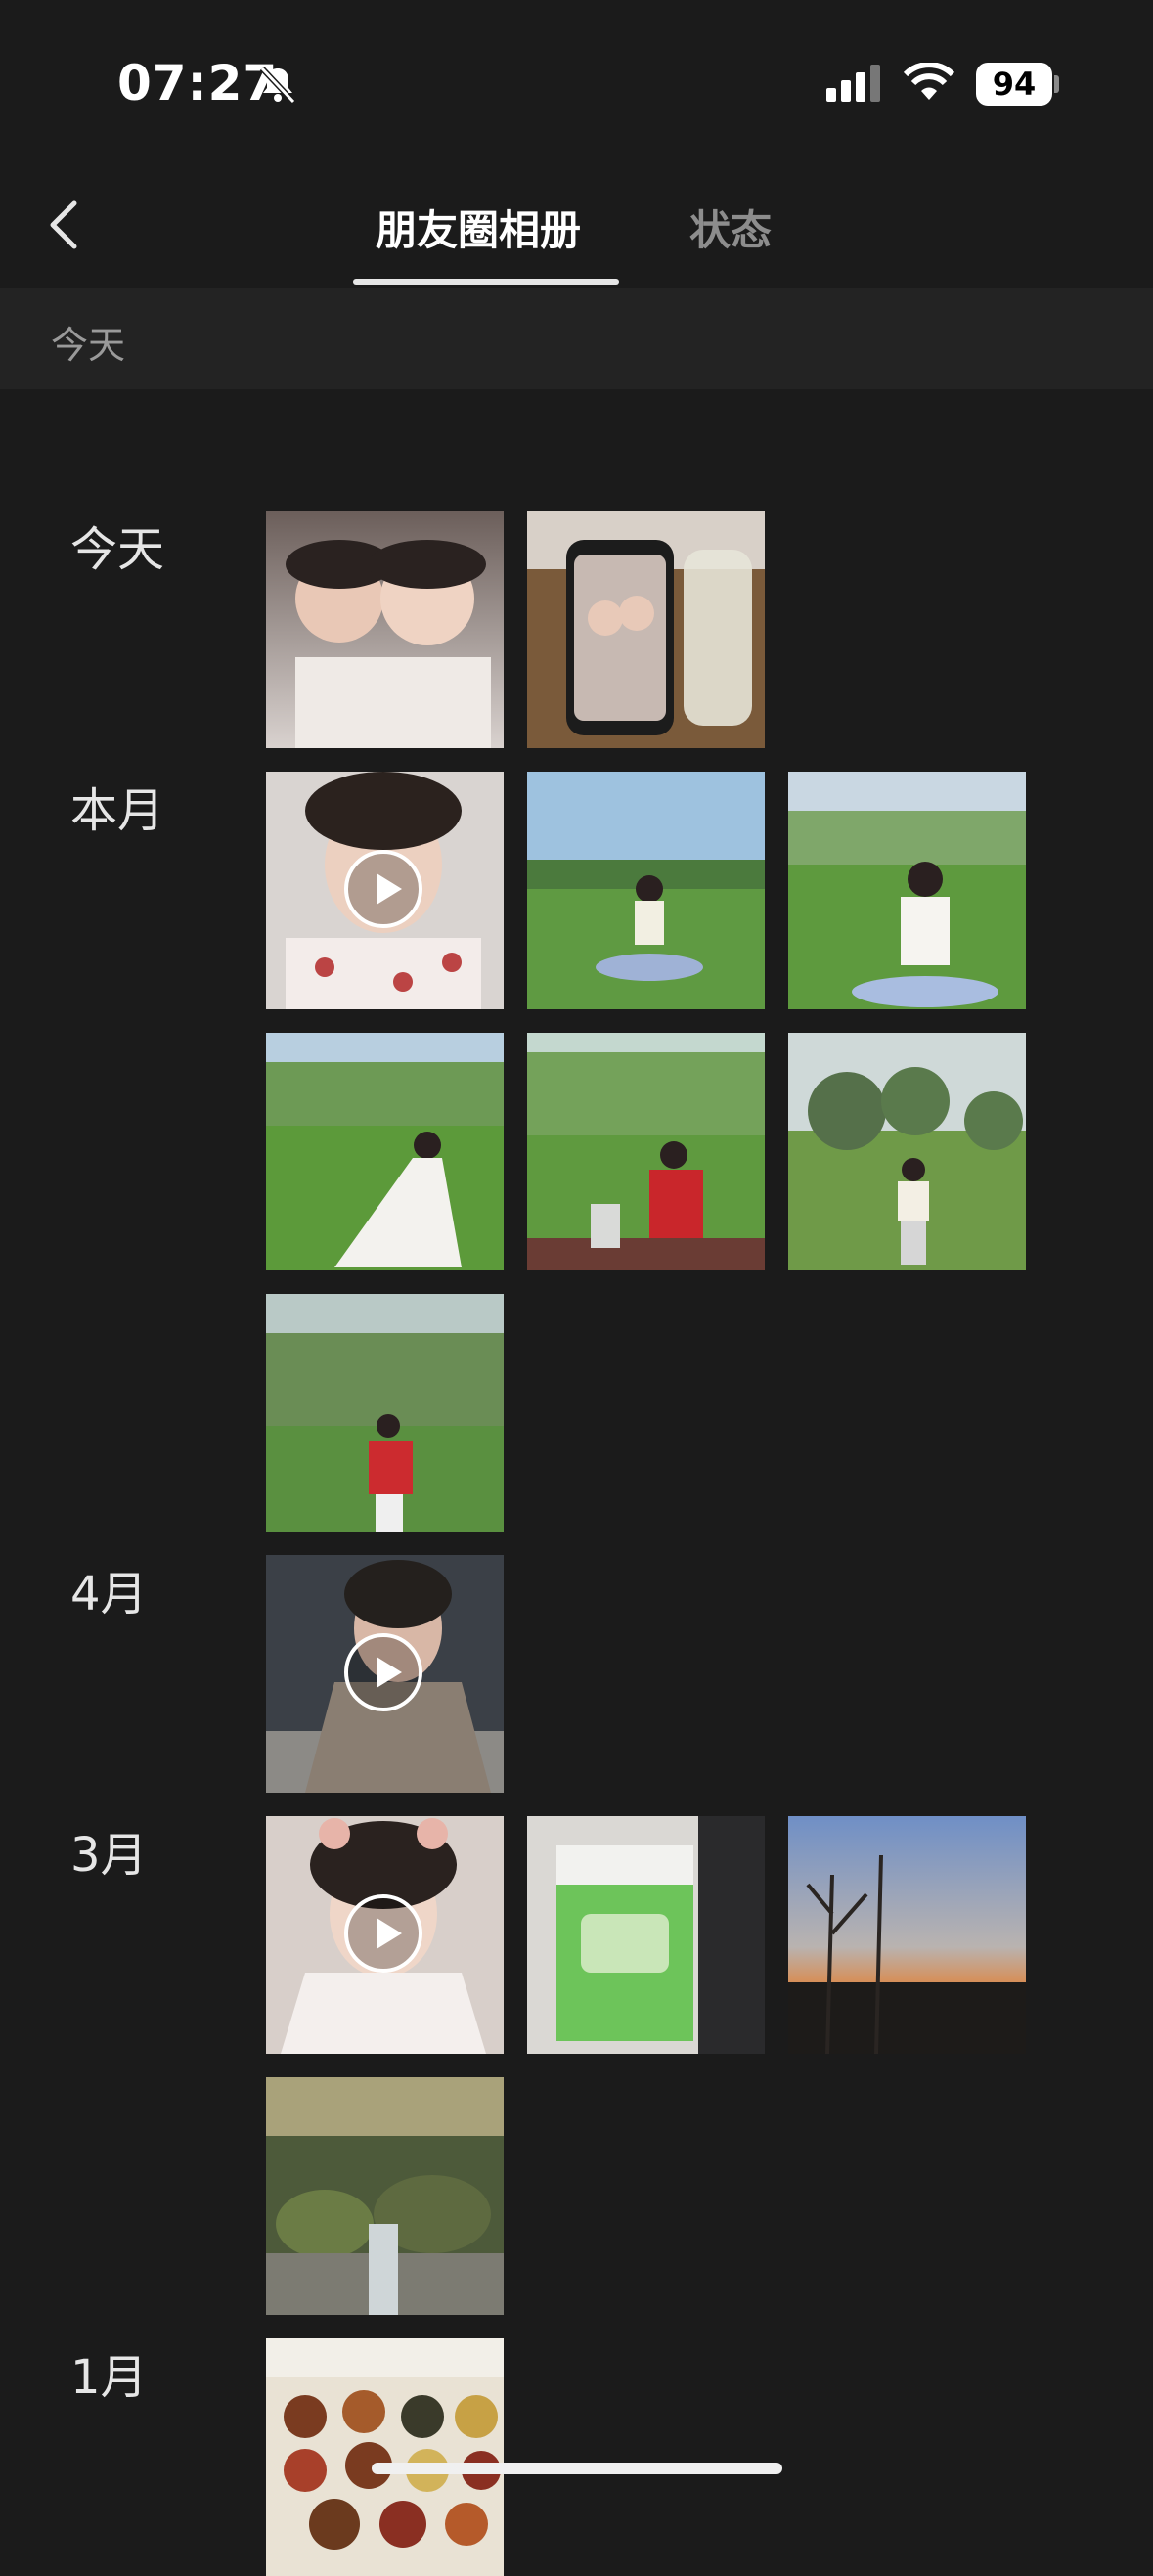 This screenshot has width=1153, height=2576. I want to click on battery-icon: 94, so click(1014, 84).